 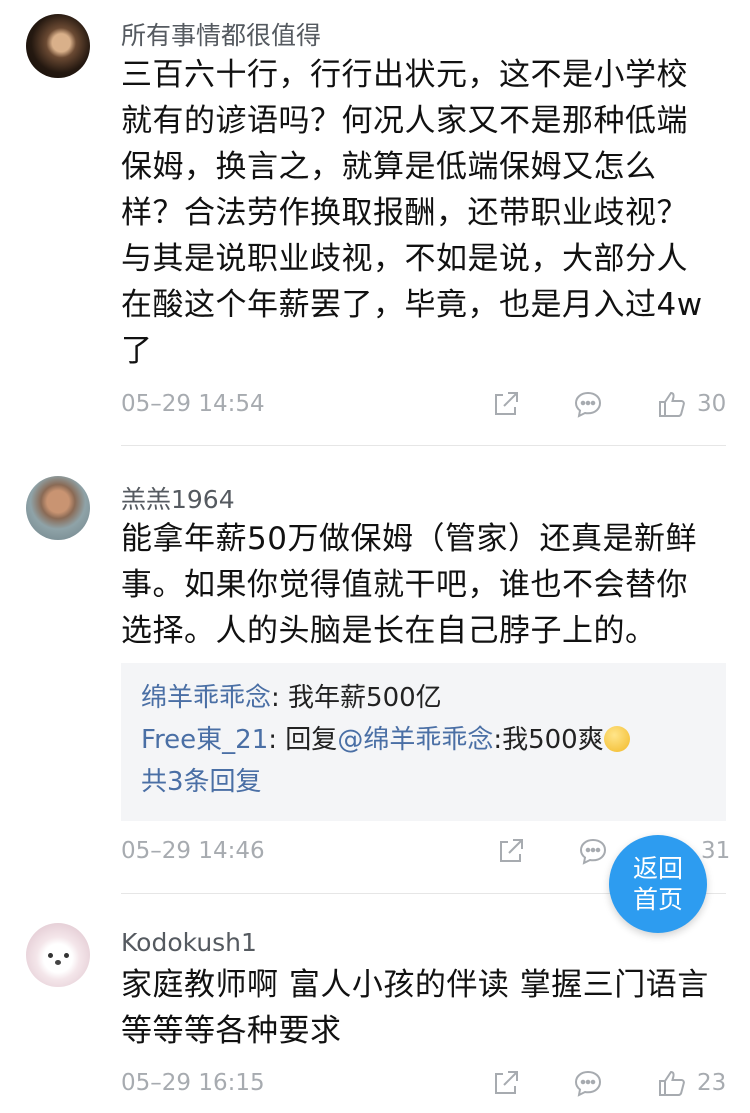 I want to click on back-button-line1: 返回, so click(x=657, y=868).